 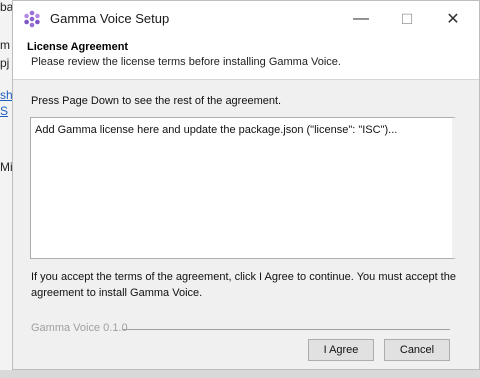 I want to click on page-title: License Agreement, so click(x=78, y=47).